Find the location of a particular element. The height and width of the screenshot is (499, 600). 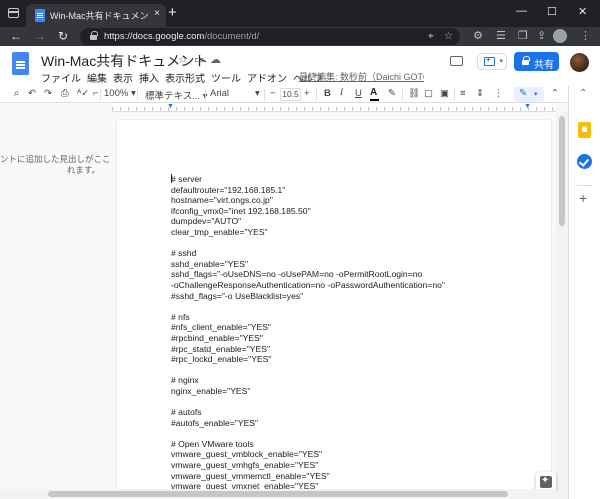

minimize-button: — is located at coordinates (521, 11).